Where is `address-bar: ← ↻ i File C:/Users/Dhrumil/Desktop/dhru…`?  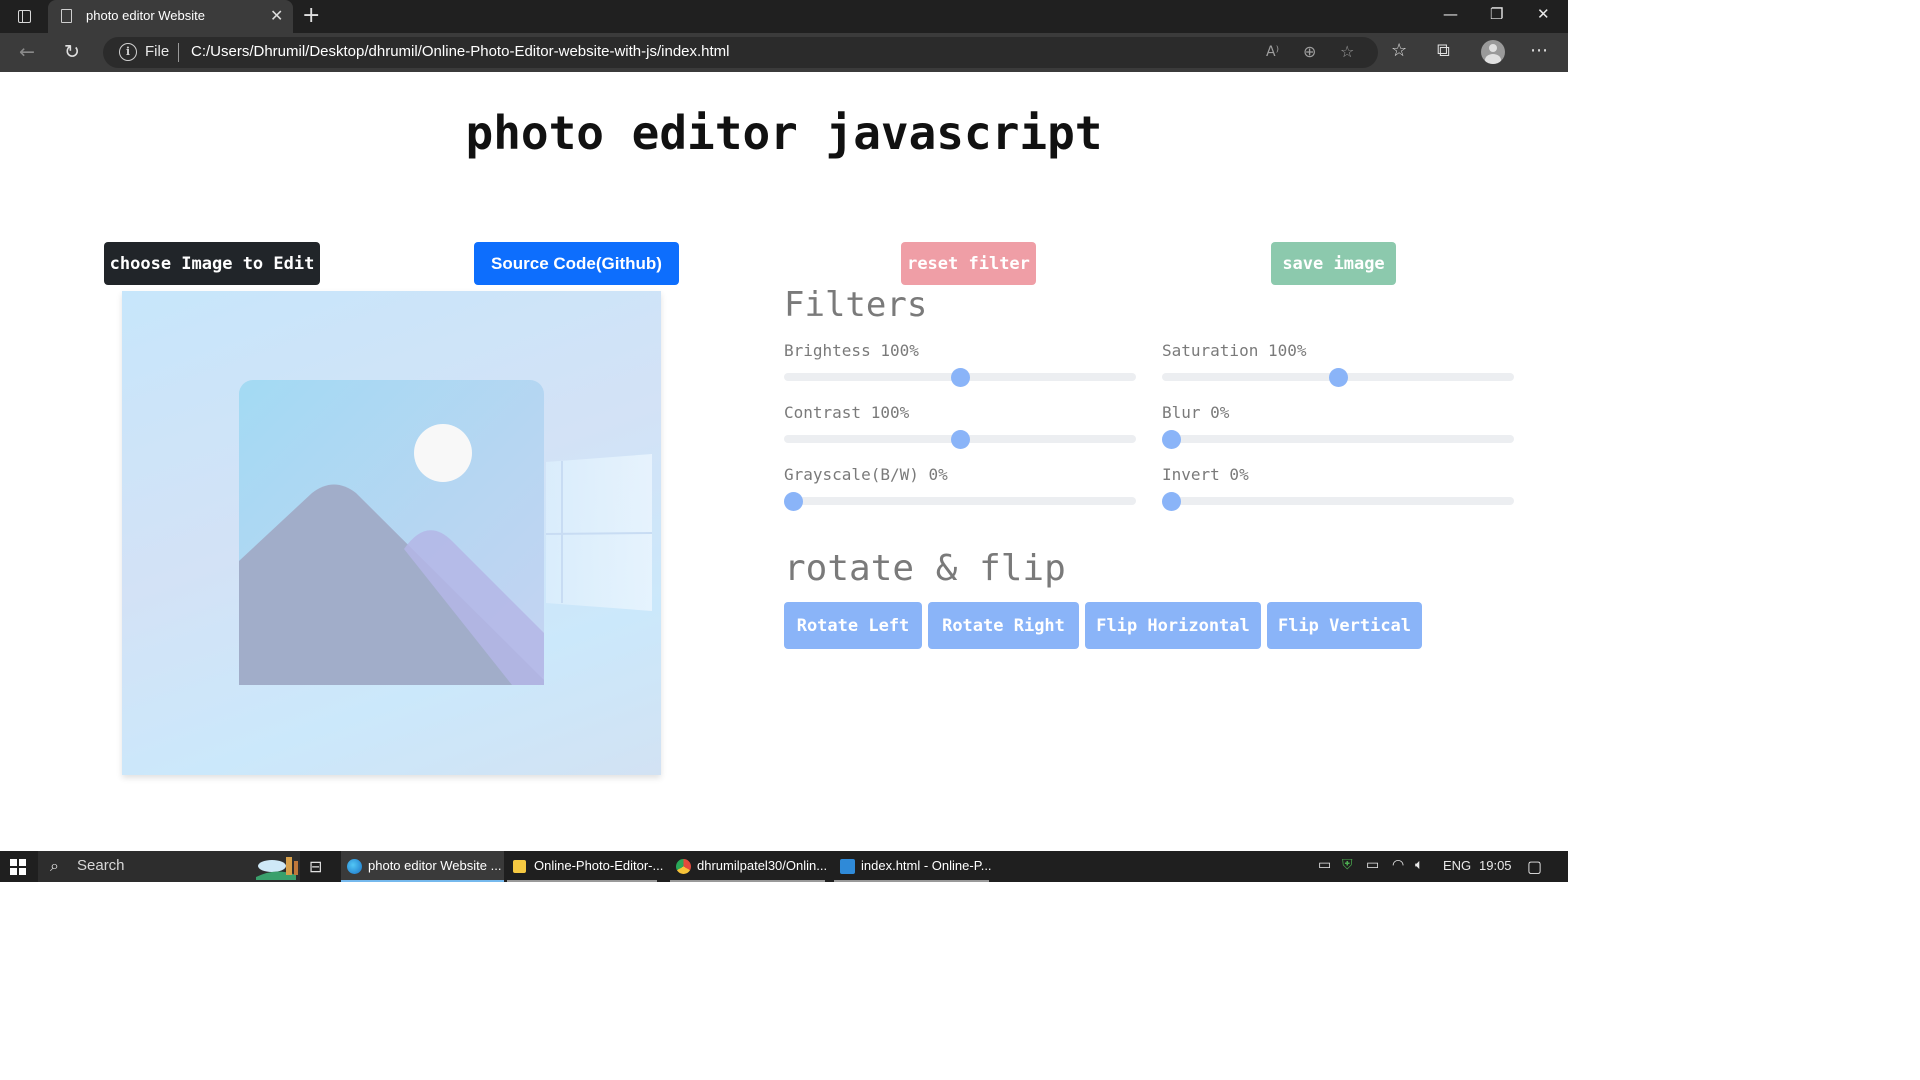
address-bar: ← ↻ i File C:/Users/Dhrumil/Desktop/dhru… is located at coordinates (784, 52).